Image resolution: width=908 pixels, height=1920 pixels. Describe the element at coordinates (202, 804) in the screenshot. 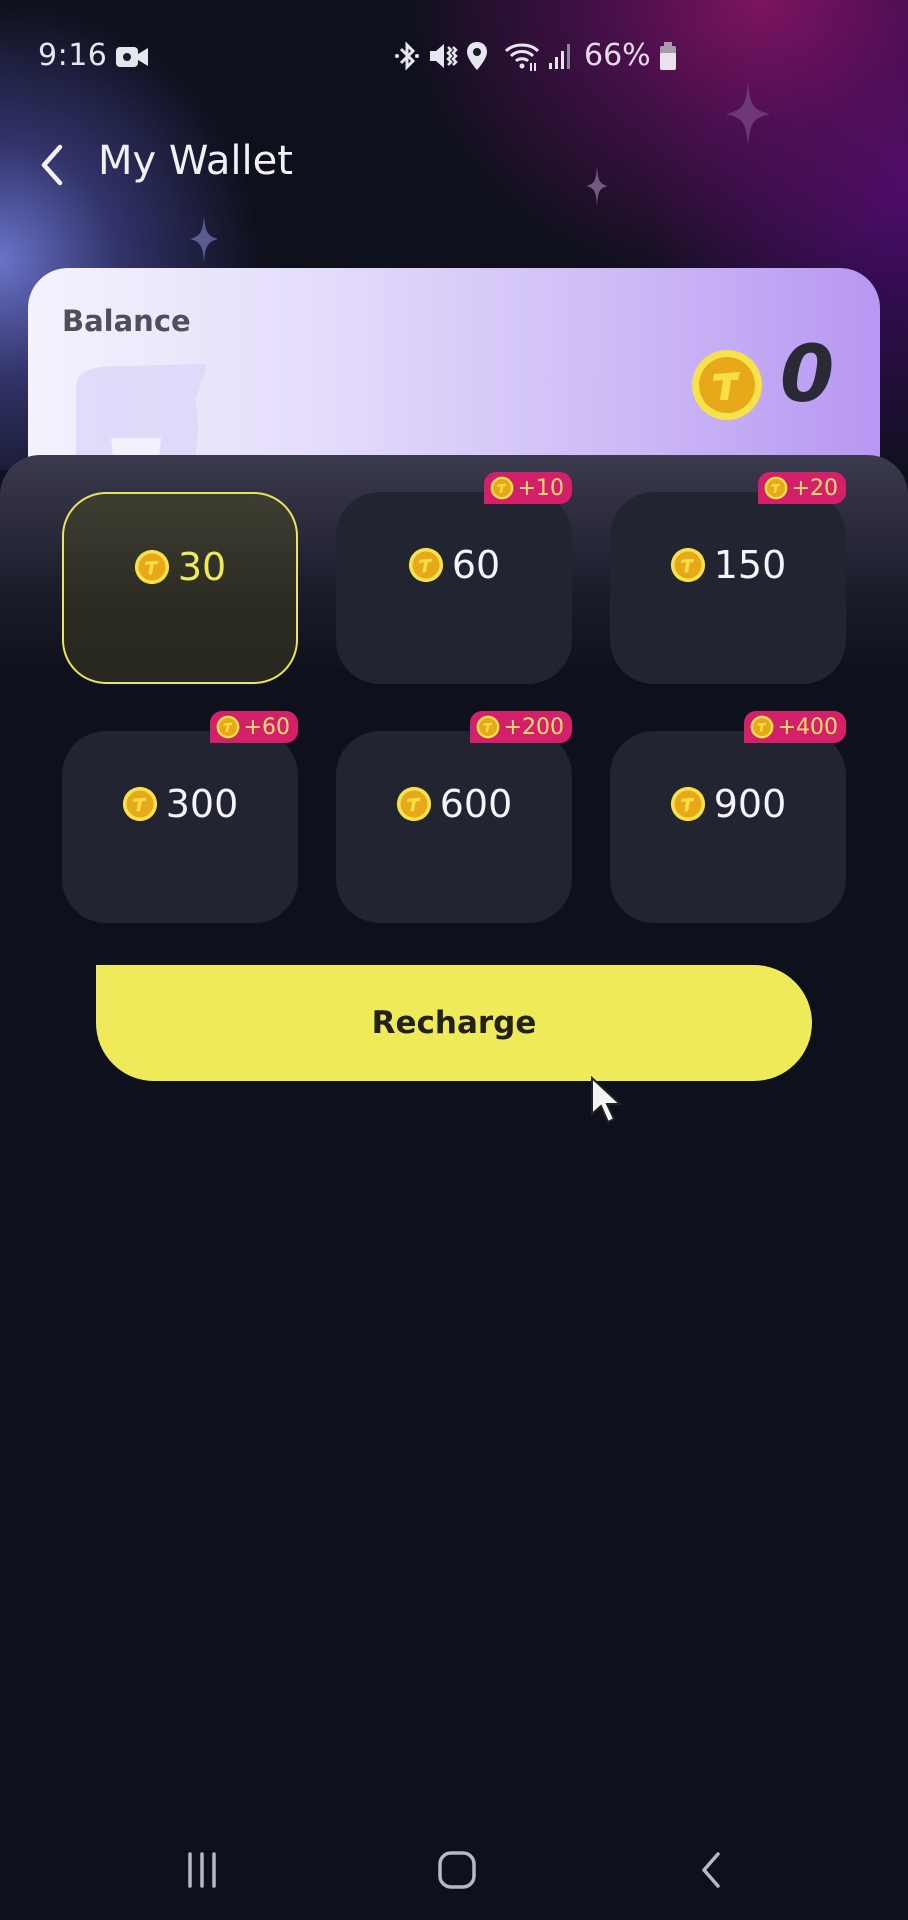

I see `package-amount-text: 300` at that location.